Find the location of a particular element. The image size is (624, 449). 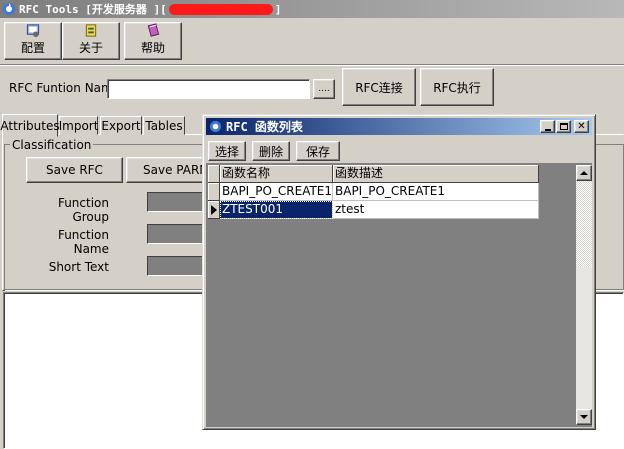

function-group-field is located at coordinates (177, 202).